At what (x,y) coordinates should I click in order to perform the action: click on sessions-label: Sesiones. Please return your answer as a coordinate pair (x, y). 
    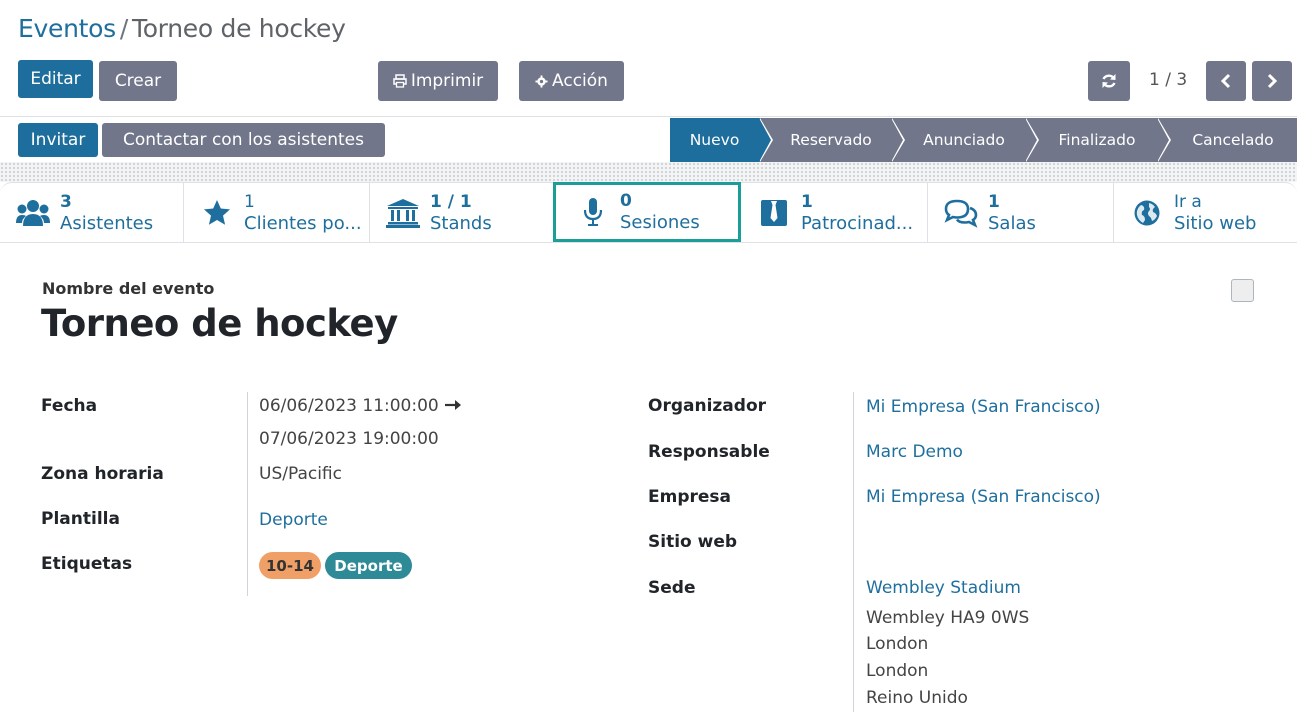
    Looking at the image, I should click on (660, 222).